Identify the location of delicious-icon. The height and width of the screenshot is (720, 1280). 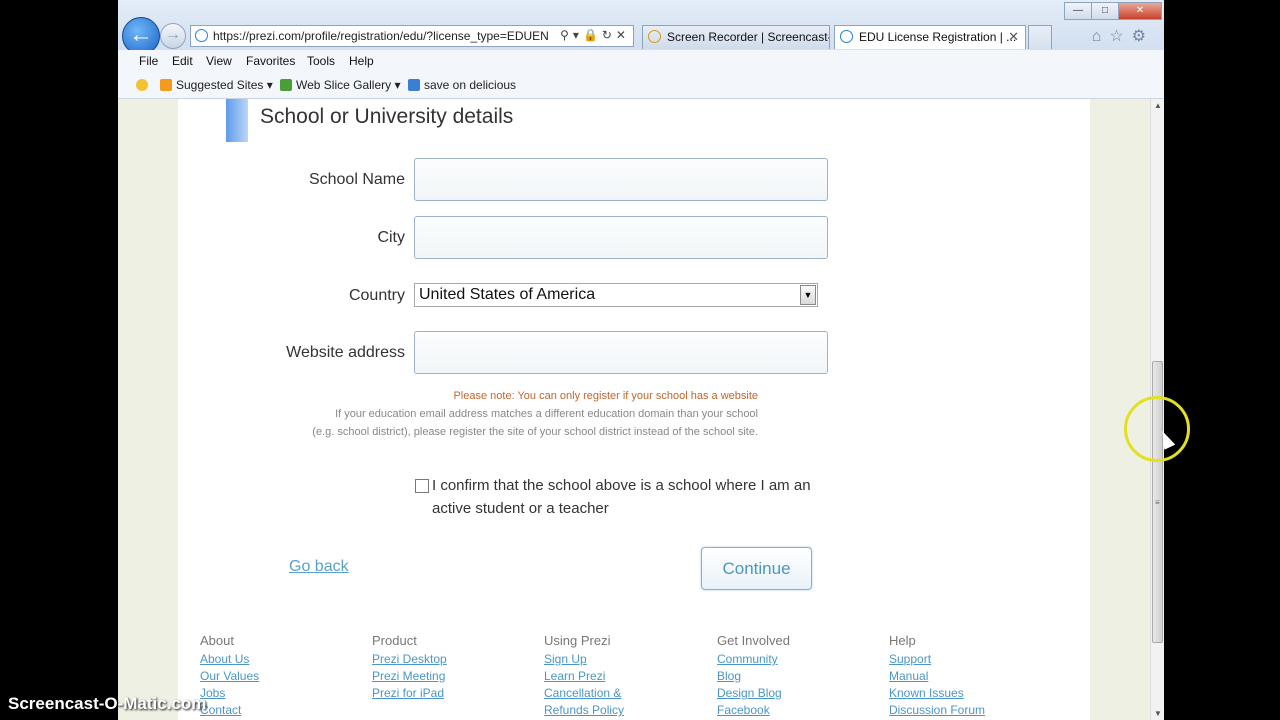
(414, 85).